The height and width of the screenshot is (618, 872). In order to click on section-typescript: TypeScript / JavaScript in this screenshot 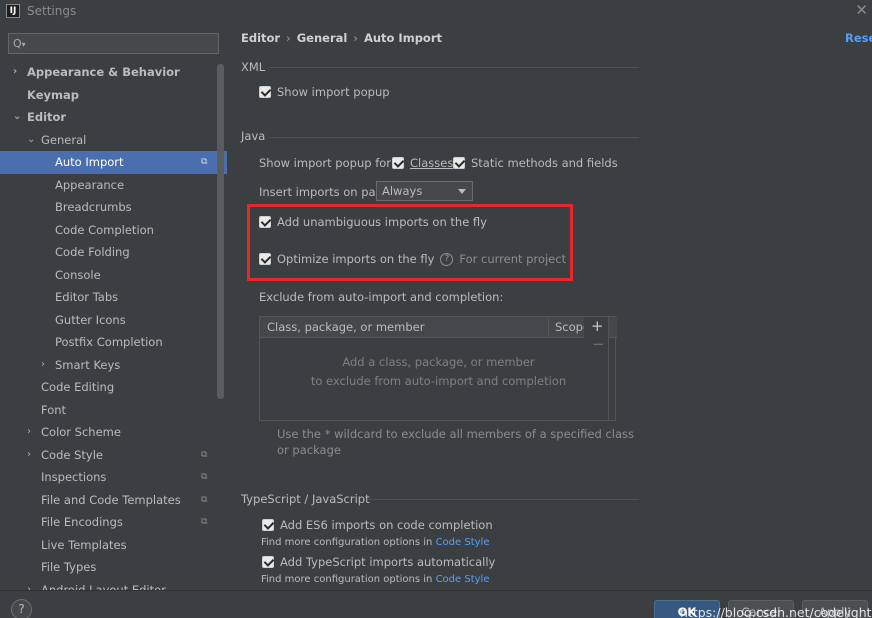, I will do `click(305, 499)`.